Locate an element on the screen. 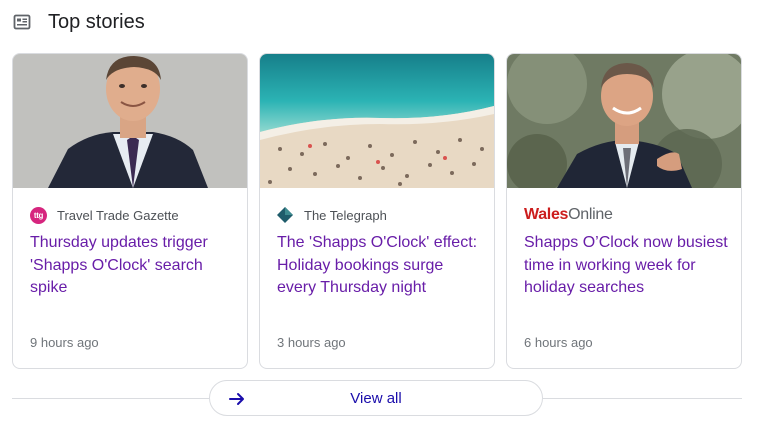 The width and height of the screenshot is (768, 439). view-all-label: View all is located at coordinates (376, 398).